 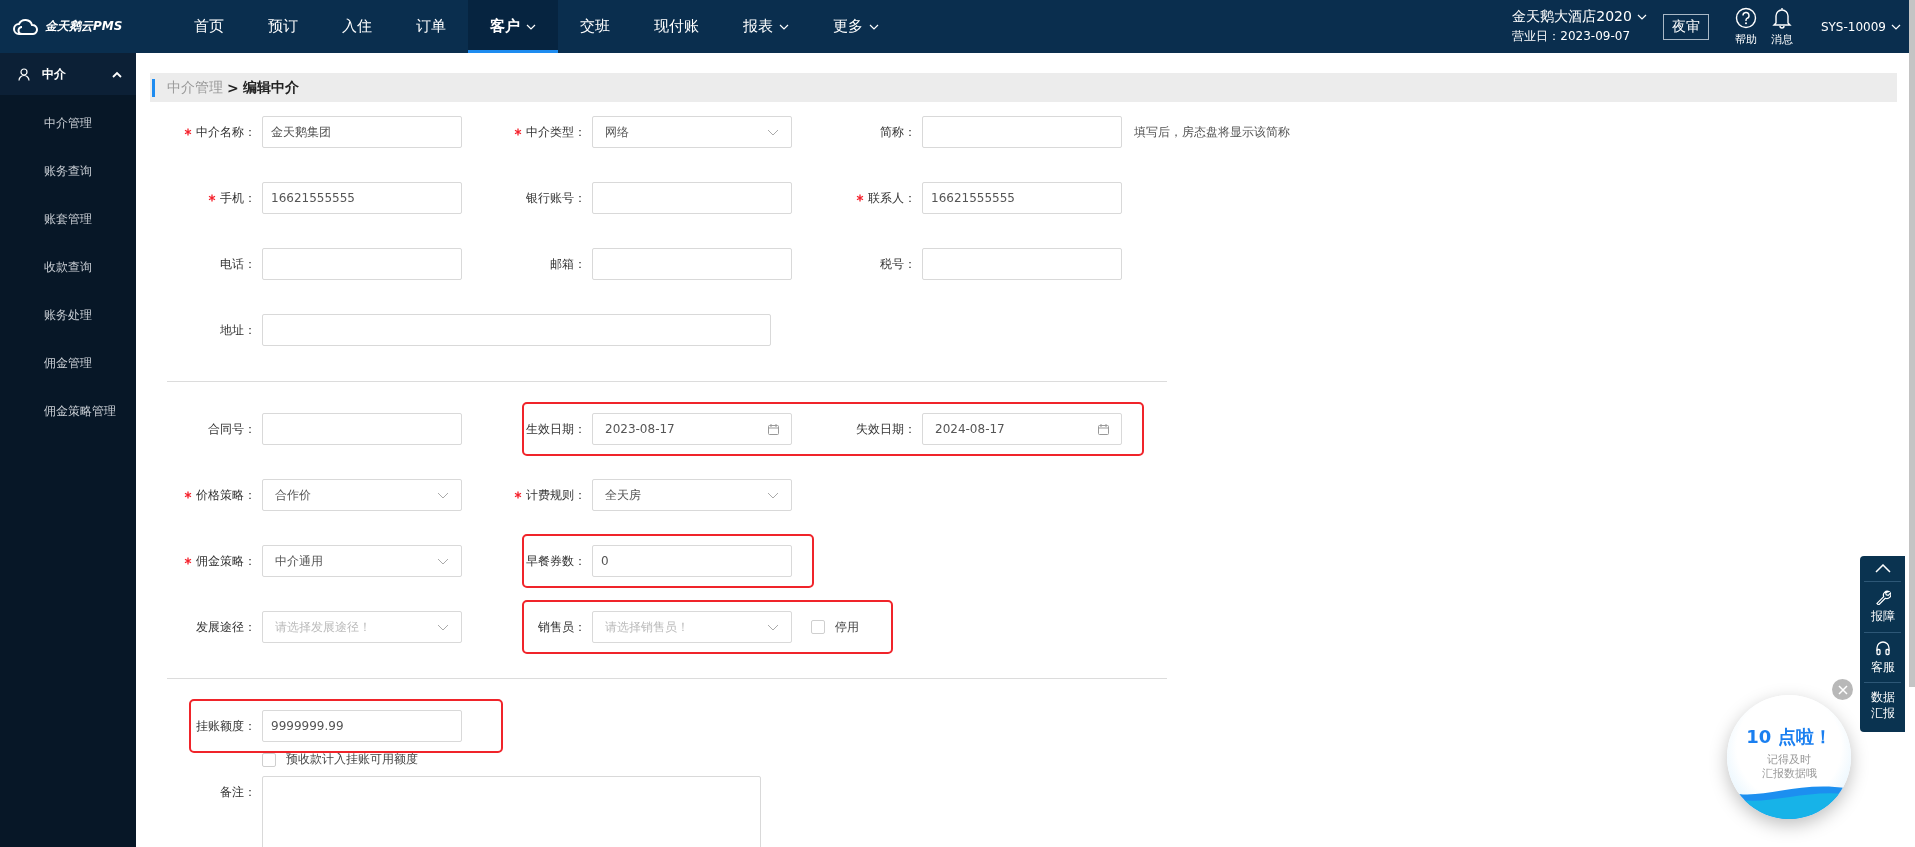 What do you see at coordinates (68, 267) in the screenshot?
I see `sidebar-item: 收款查询` at bounding box center [68, 267].